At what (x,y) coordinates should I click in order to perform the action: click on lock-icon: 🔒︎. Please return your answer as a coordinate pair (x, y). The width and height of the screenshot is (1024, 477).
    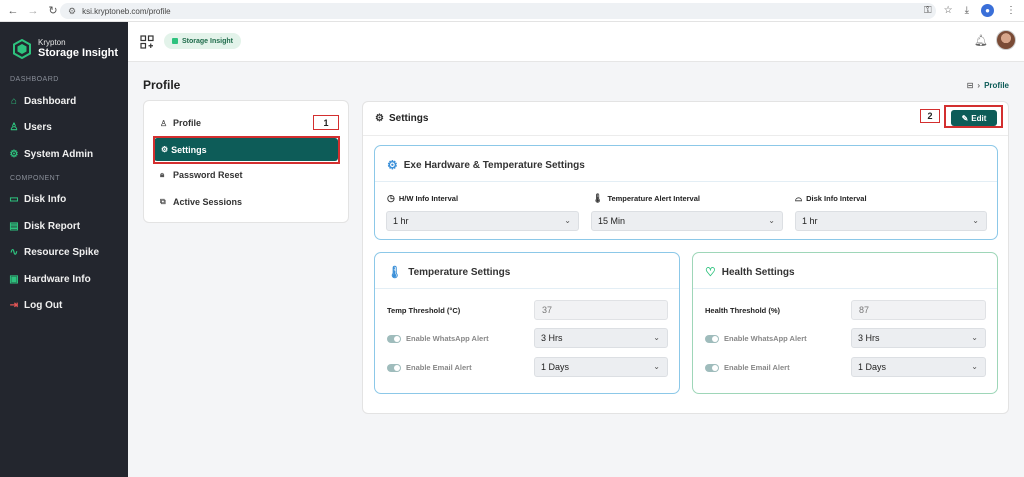
    Looking at the image, I should click on (162, 174).